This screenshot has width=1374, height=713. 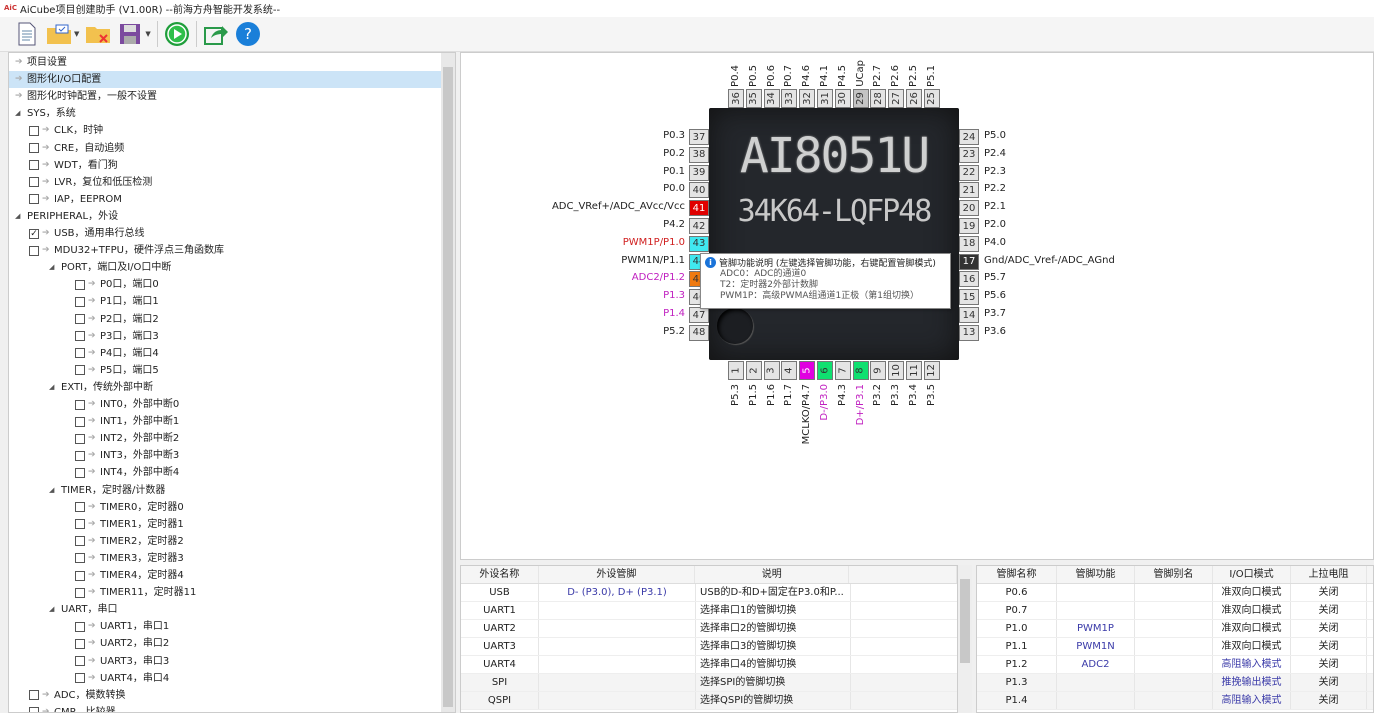 What do you see at coordinates (122, 661) in the screenshot?
I see `tree-item: ➔ UART3，串口3` at bounding box center [122, 661].